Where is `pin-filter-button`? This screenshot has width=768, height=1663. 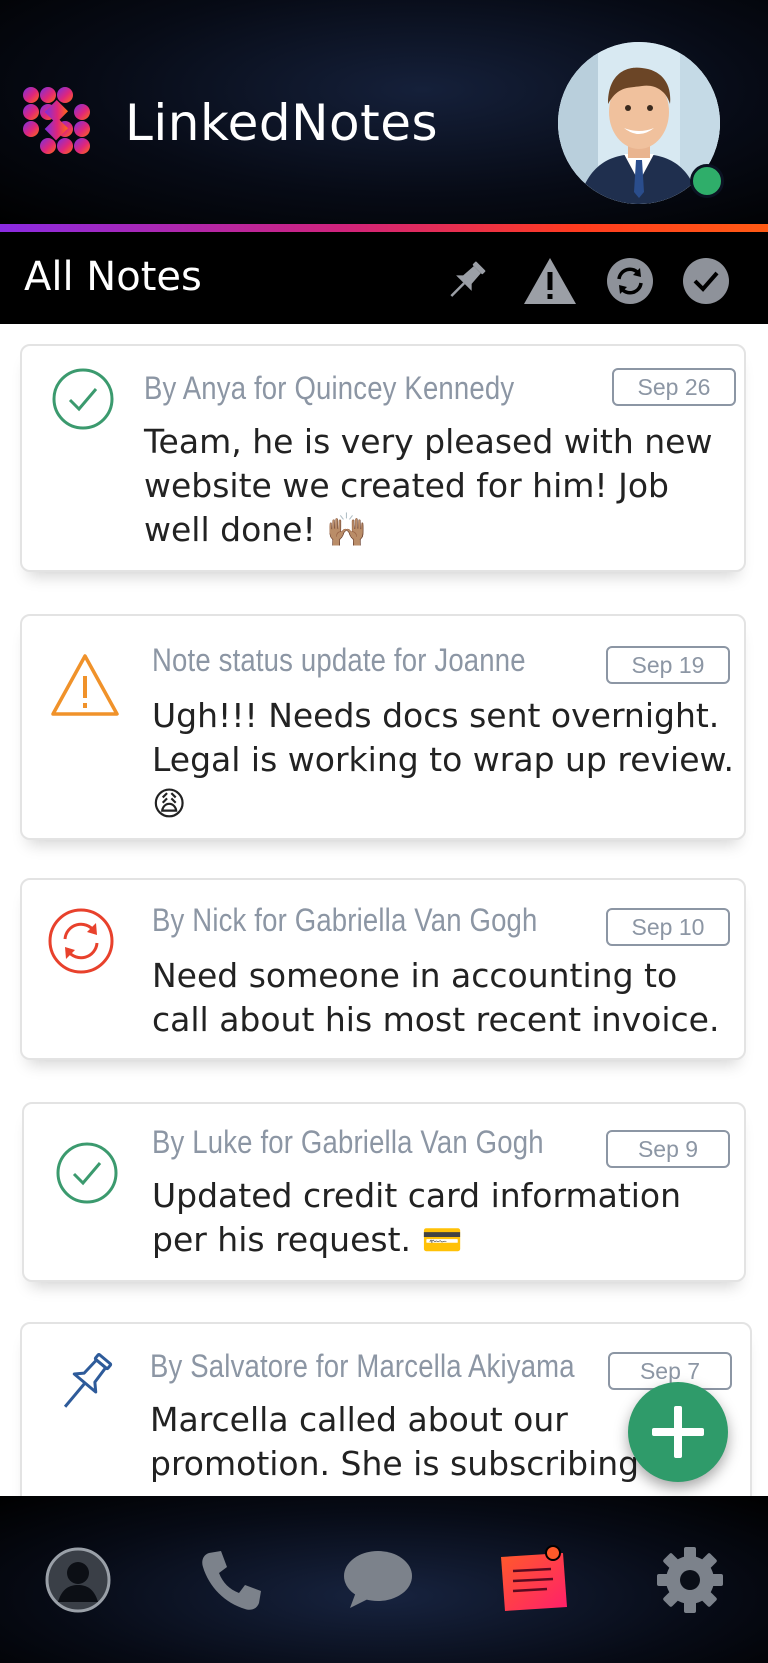
pin-filter-button is located at coordinates (466, 281).